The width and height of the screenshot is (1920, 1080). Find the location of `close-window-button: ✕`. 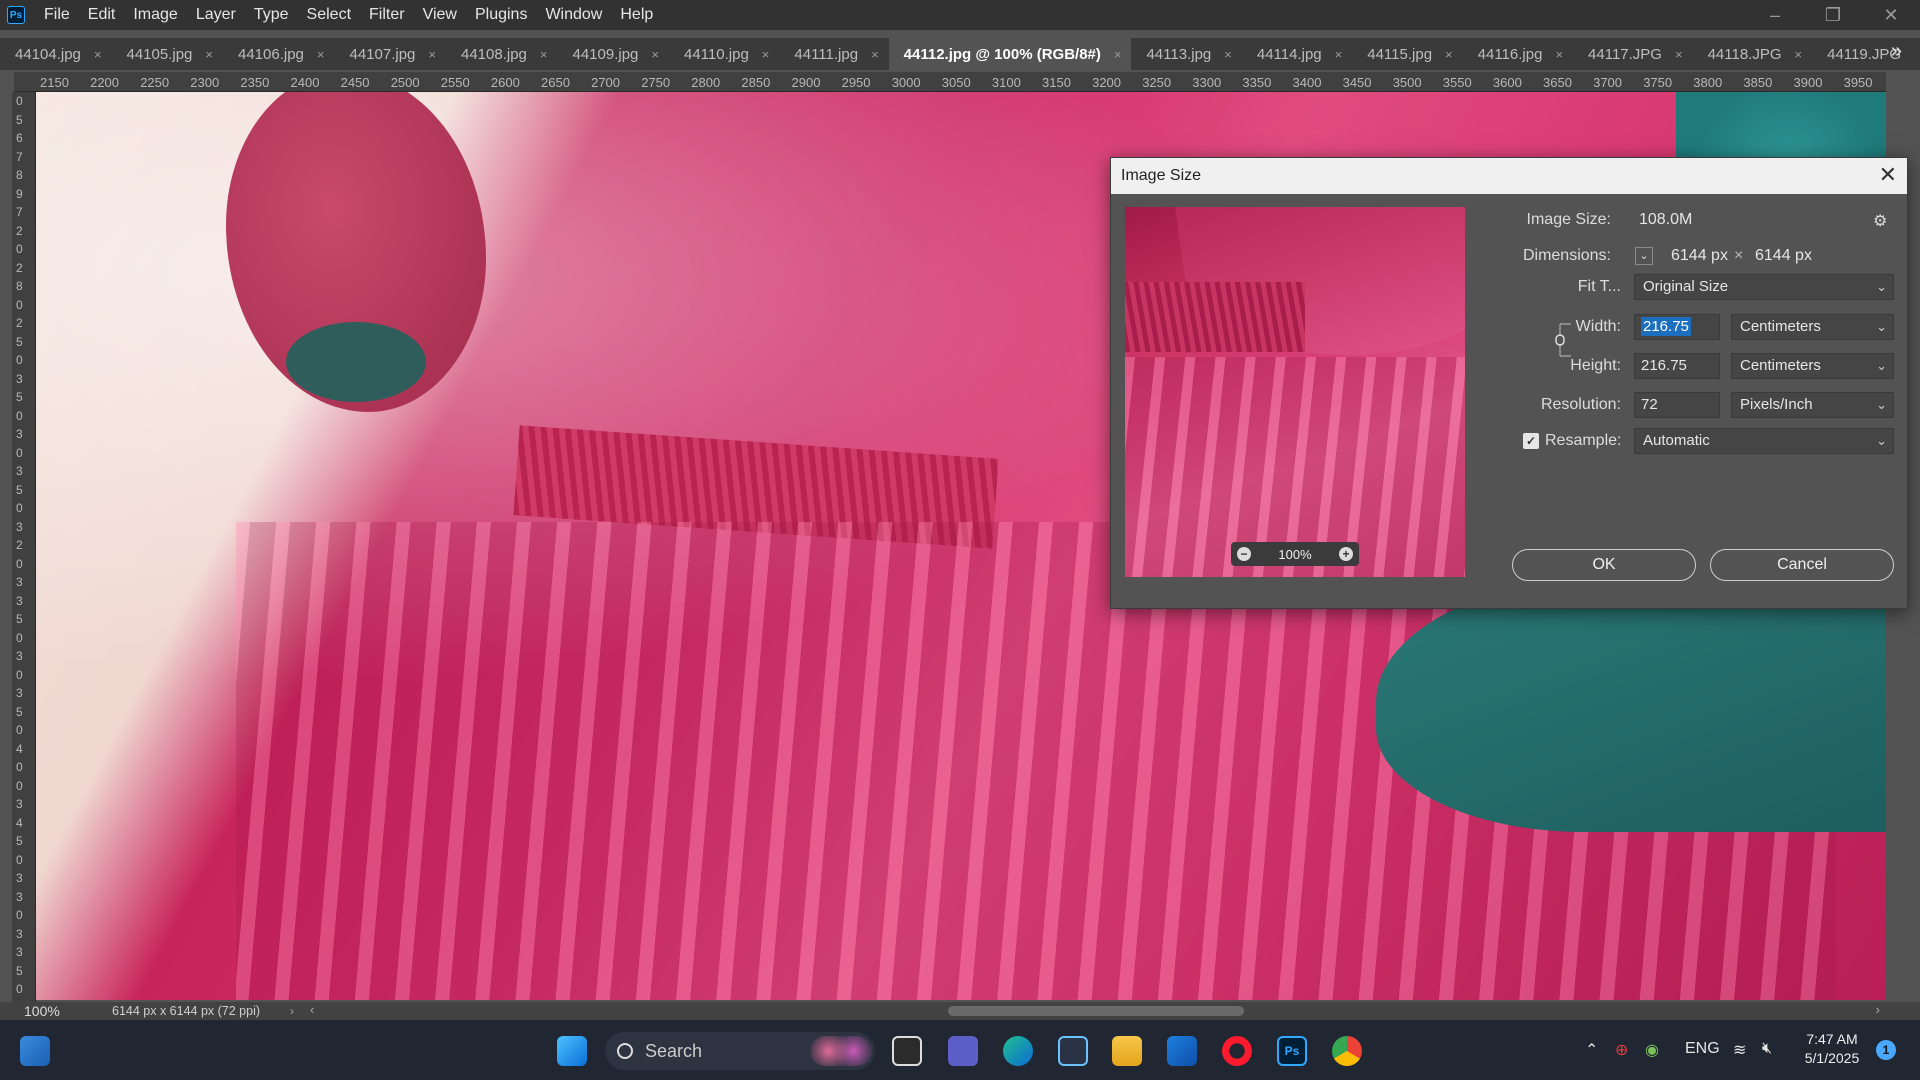

close-window-button: ✕ is located at coordinates (1891, 15).